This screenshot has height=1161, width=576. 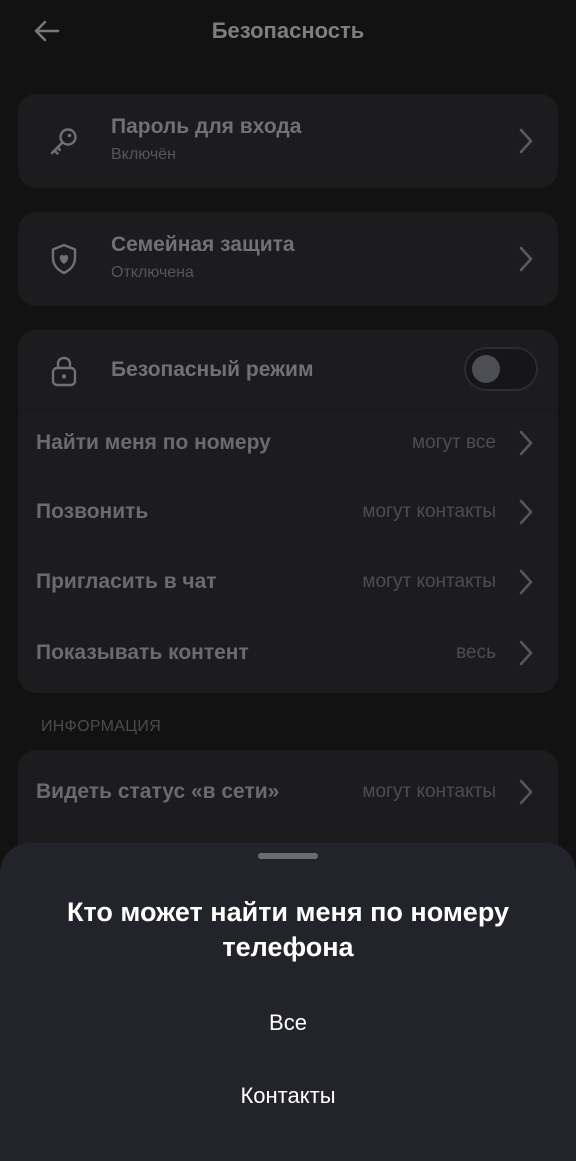 I want to click on find-by-number-value: могут все, so click(x=454, y=442).